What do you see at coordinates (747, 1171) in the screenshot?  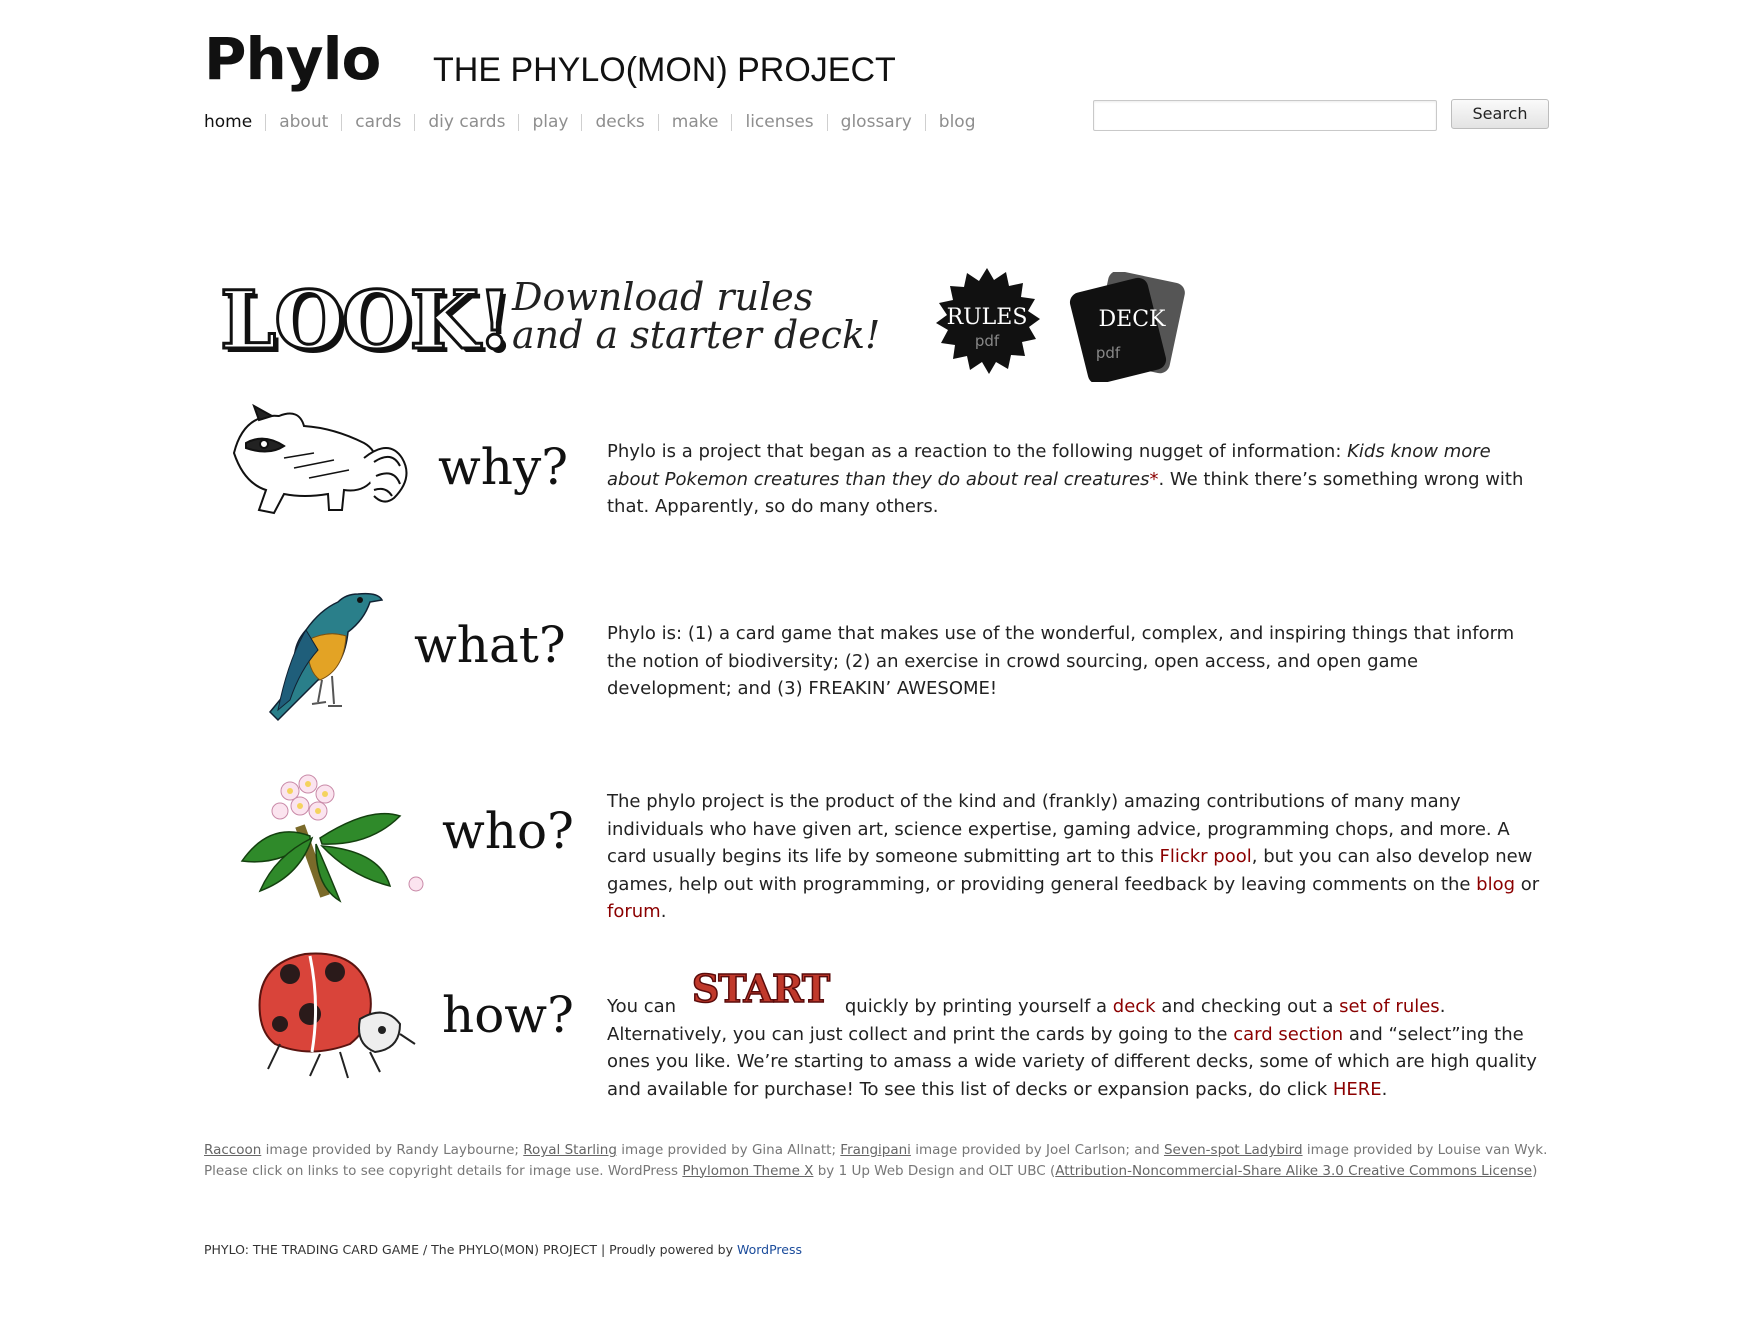 I see `theme-credit-link: Phylomon Theme X` at bounding box center [747, 1171].